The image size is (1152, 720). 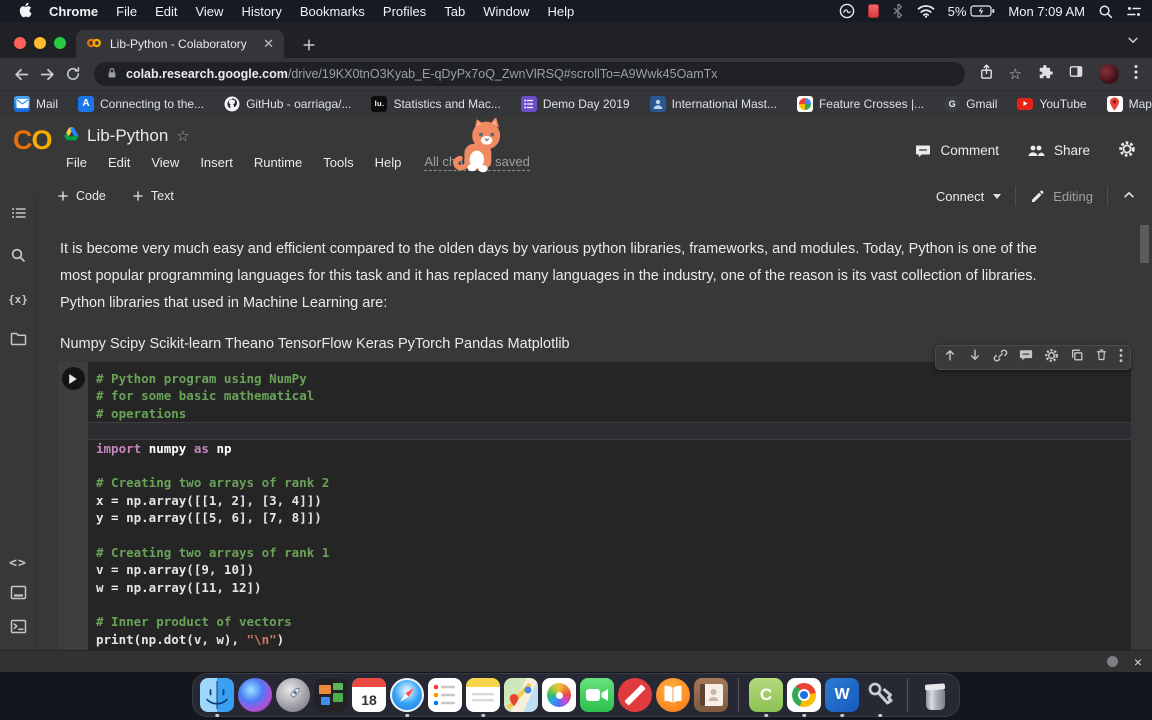 What do you see at coordinates (483, 697) in the screenshot?
I see `dock-app-notes` at bounding box center [483, 697].